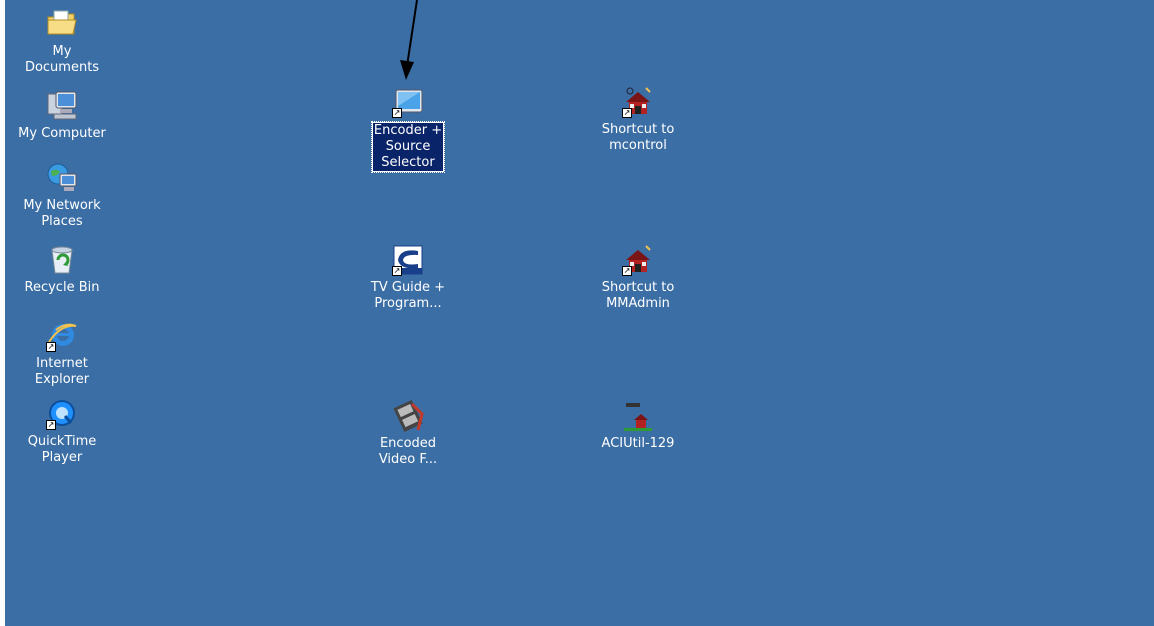 The image size is (1154, 626). What do you see at coordinates (62, 133) in the screenshot?
I see `icon-label: My Computer` at bounding box center [62, 133].